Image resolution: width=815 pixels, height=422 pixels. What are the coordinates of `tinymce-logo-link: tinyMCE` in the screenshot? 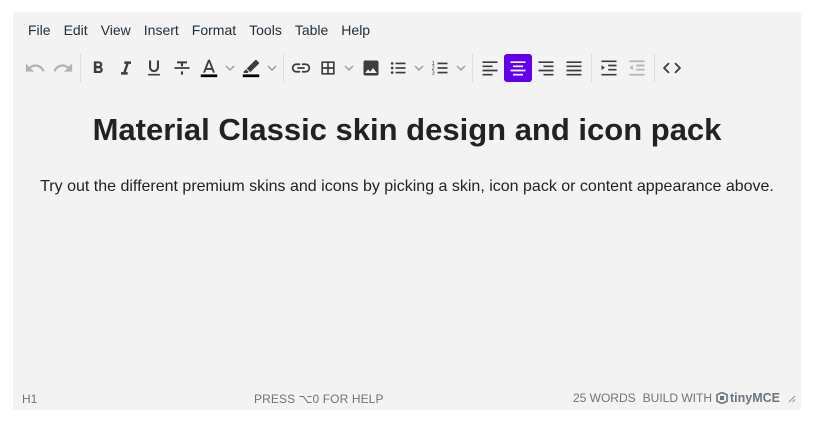 It's located at (748, 398).